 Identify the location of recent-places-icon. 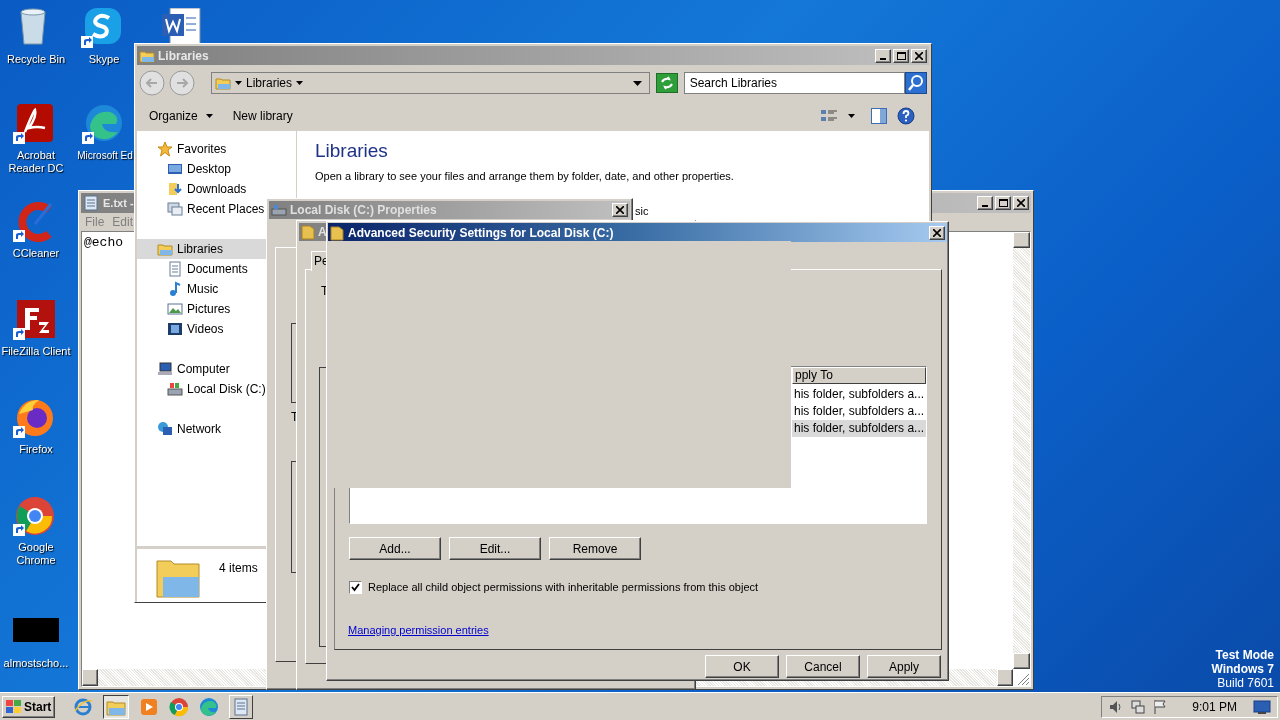
(175, 209).